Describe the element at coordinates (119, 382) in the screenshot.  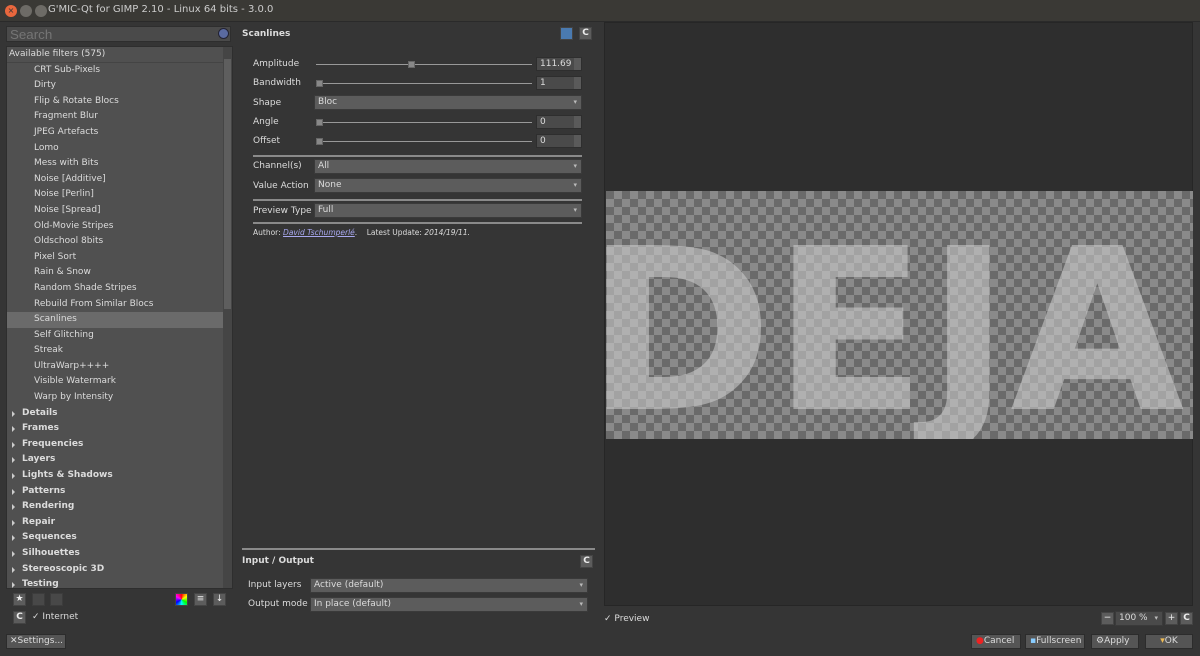
I see `filter-item: Visible Watermark` at that location.